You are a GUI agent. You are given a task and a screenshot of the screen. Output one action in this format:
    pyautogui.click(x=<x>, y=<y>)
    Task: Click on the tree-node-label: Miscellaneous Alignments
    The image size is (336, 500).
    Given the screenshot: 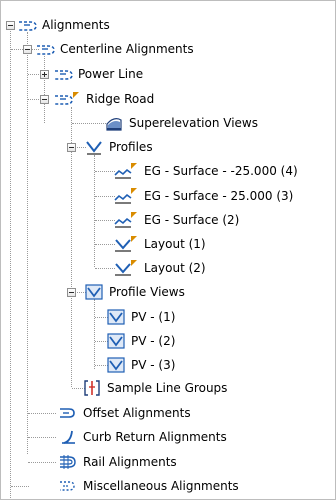 What is the action you would take?
    pyautogui.click(x=161, y=486)
    